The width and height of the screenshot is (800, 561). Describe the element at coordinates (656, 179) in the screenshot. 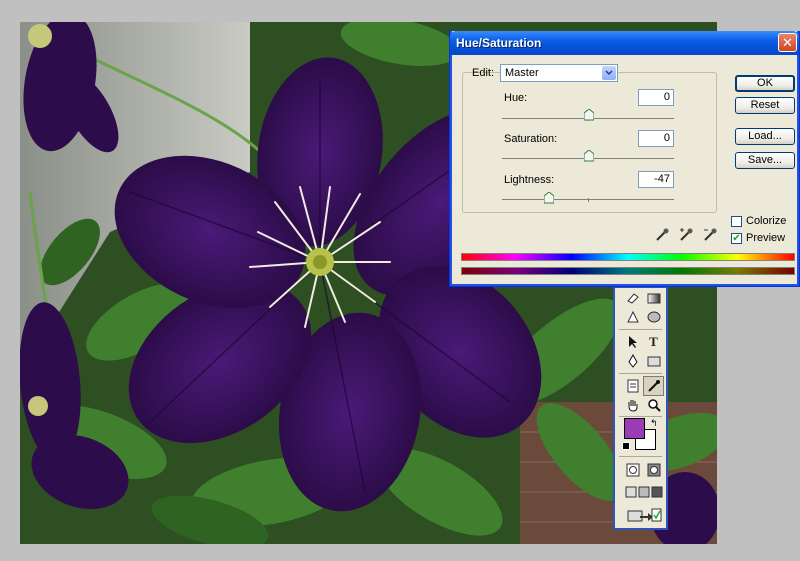

I see `lightness-input: -47` at that location.